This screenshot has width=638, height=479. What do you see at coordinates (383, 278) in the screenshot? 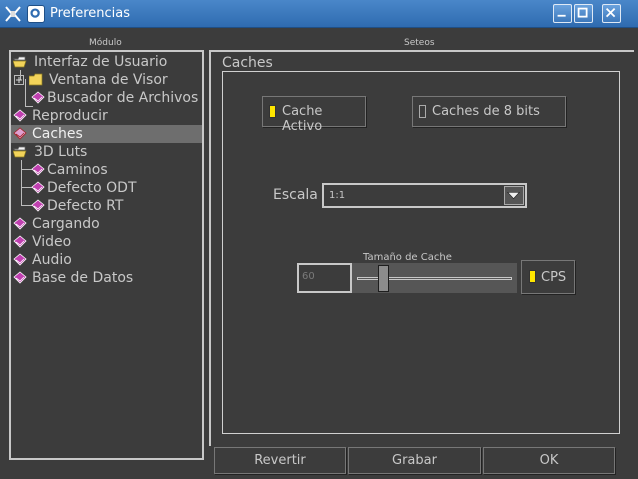
I see `slider-handle` at bounding box center [383, 278].